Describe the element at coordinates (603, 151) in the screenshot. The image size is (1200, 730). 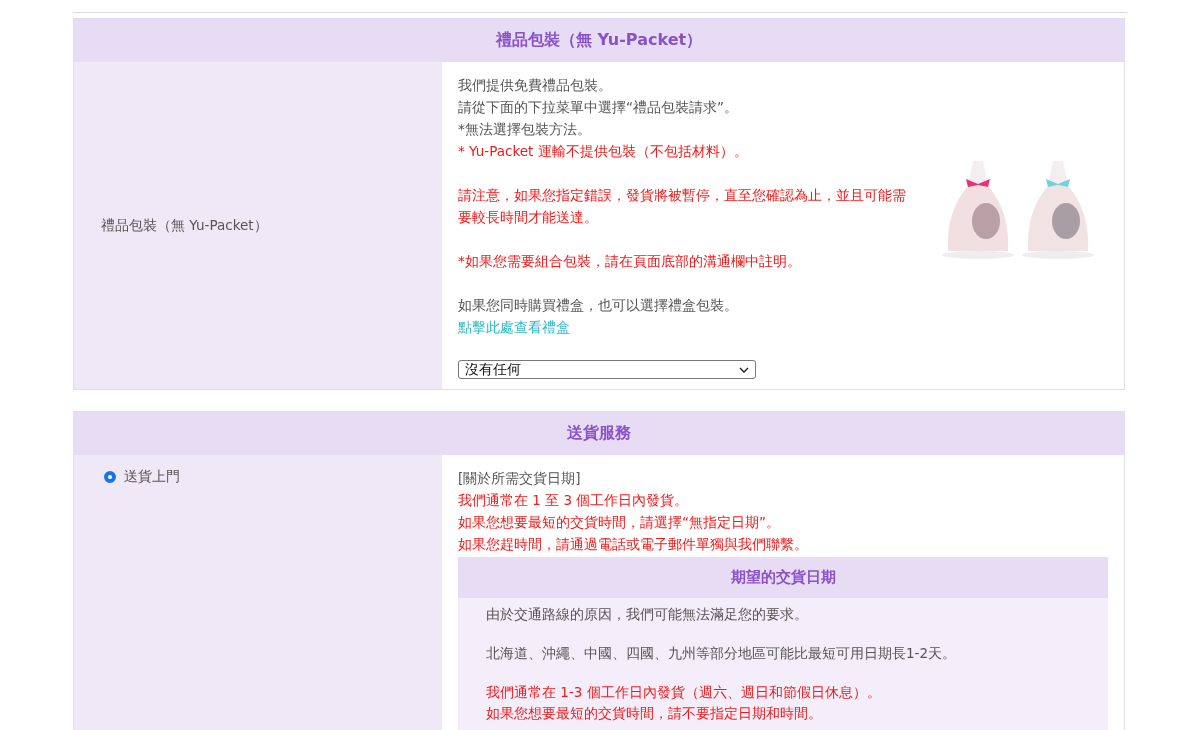
I see `warning-text: * Yu-Packet 運輸不提供包裝（不包括材料）。` at that location.